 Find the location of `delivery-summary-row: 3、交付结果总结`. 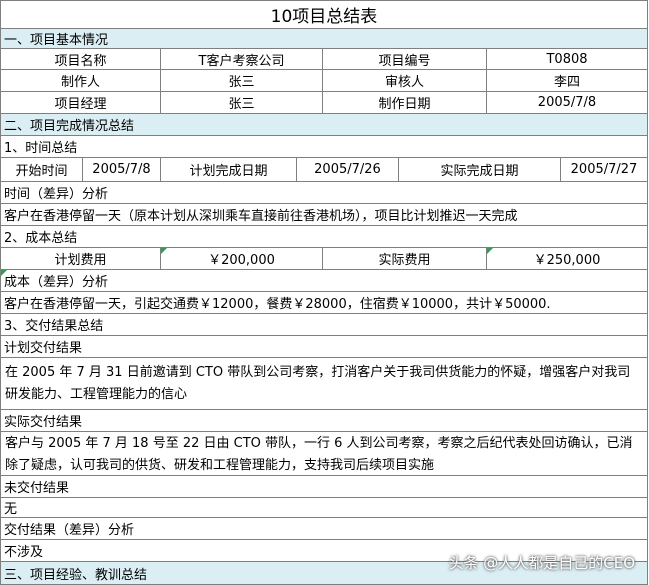

delivery-summary-row: 3、交付结果总结 is located at coordinates (324, 325).